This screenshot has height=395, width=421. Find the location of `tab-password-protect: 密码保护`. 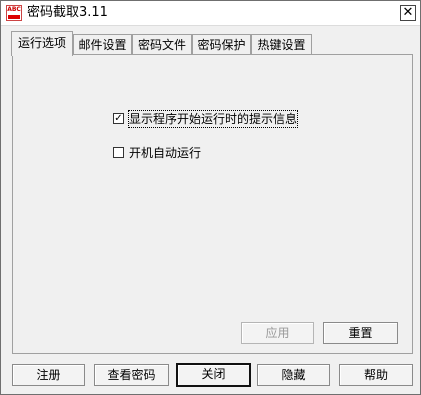

tab-password-protect: 密码保护 is located at coordinates (221, 44).